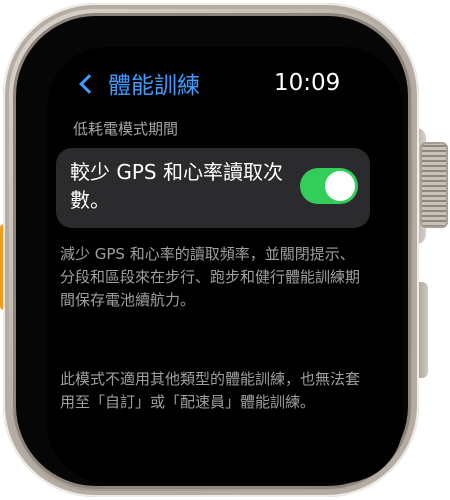 The width and height of the screenshot is (450, 500). What do you see at coordinates (126, 129) in the screenshot?
I see `section-title: 低耗電模式期間` at bounding box center [126, 129].